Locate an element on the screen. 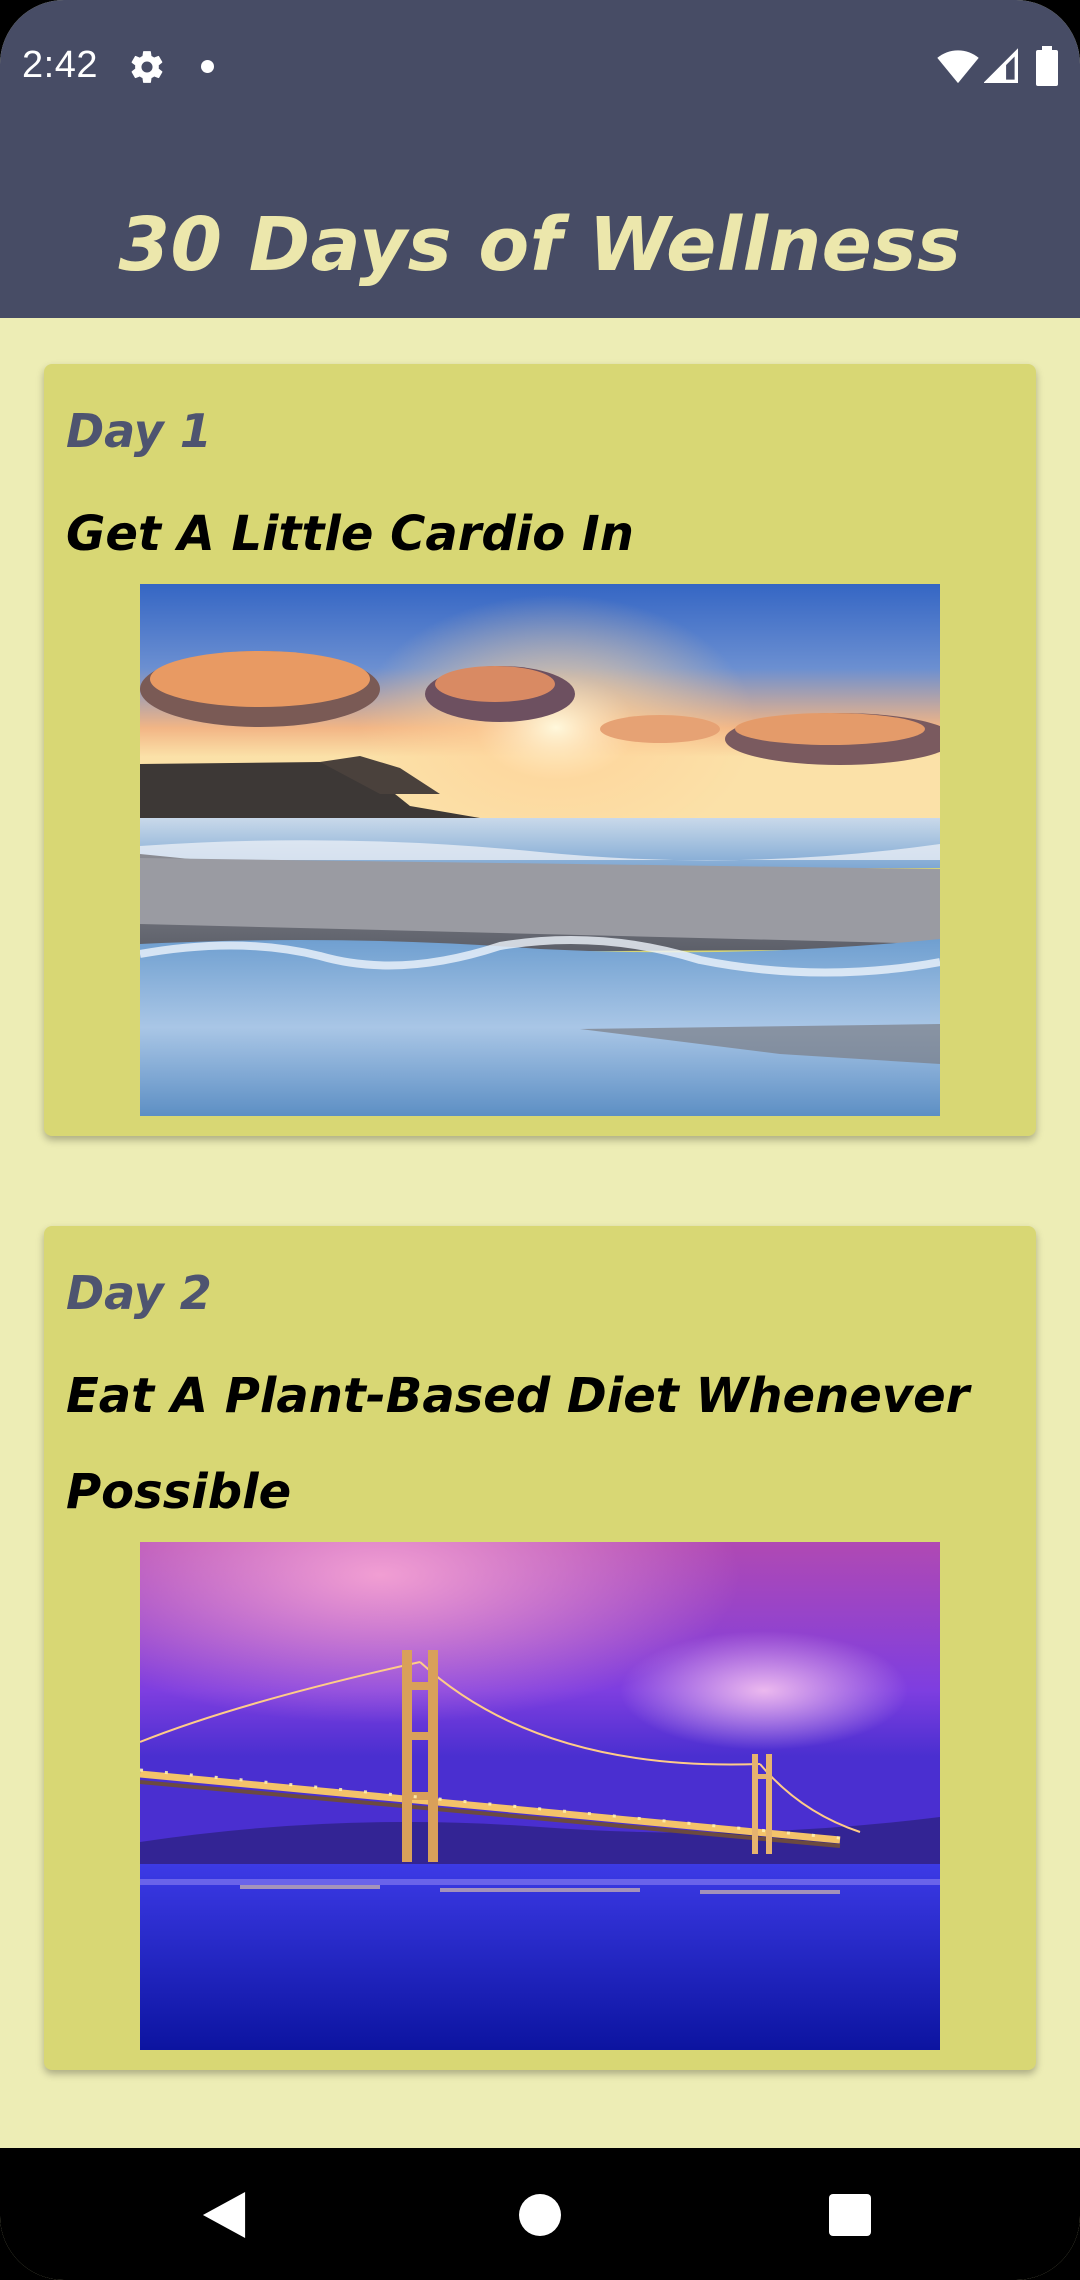  app-title: 30 Days of Wellness is located at coordinates (540, 245).